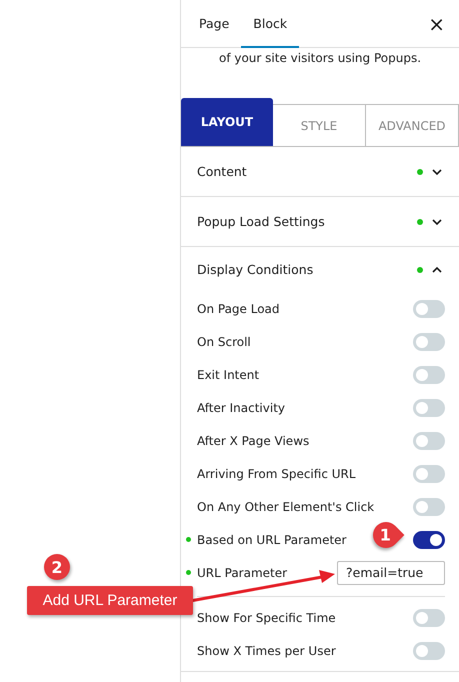  Describe the element at coordinates (270, 24) in the screenshot. I see `panel-tab: Block` at that location.